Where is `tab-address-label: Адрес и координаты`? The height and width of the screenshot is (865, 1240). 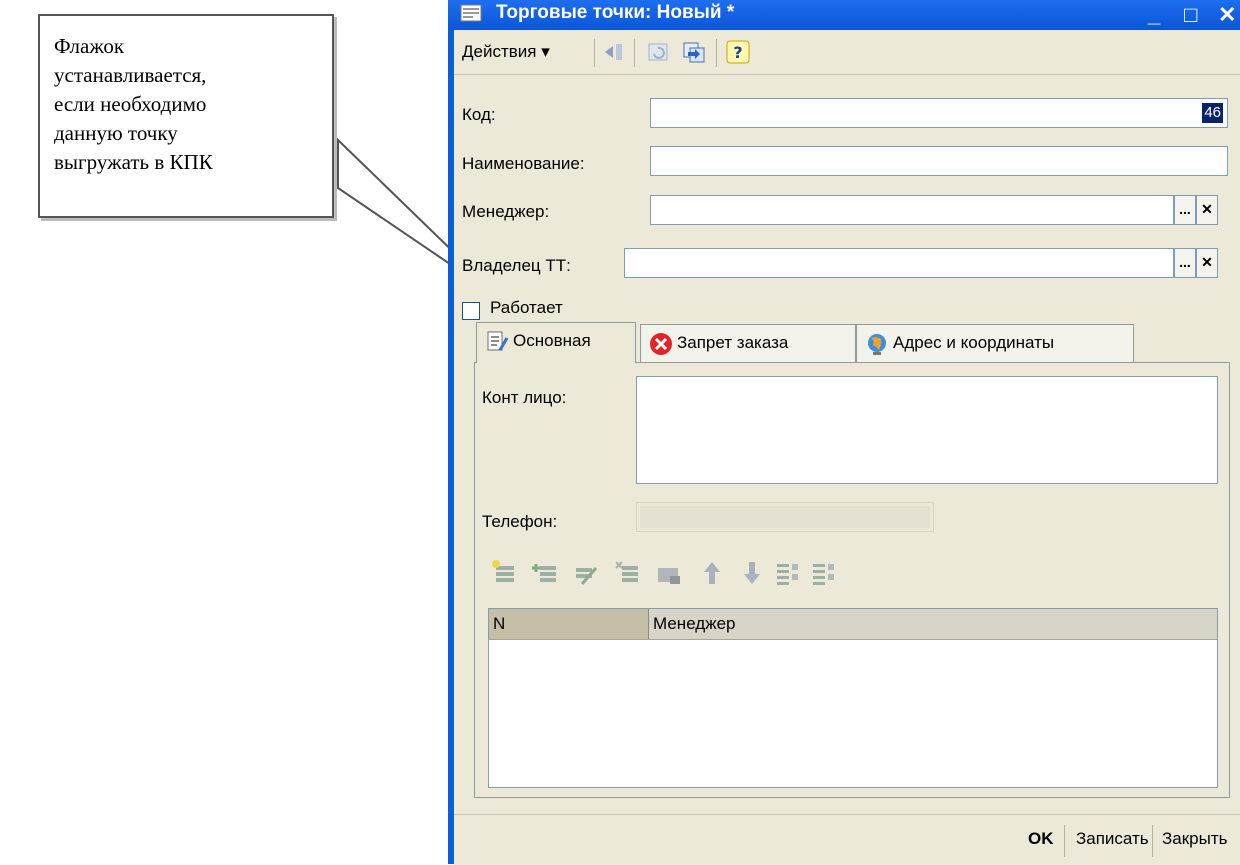 tab-address-label: Адрес и координаты is located at coordinates (974, 342).